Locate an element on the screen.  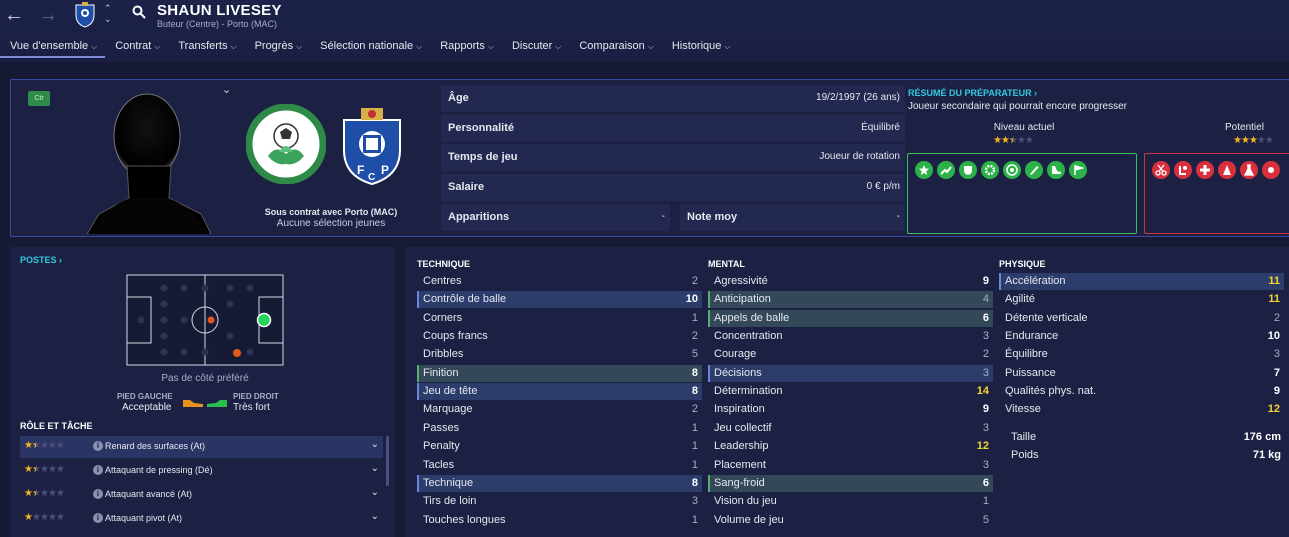
search-icon is located at coordinates (139, 13).